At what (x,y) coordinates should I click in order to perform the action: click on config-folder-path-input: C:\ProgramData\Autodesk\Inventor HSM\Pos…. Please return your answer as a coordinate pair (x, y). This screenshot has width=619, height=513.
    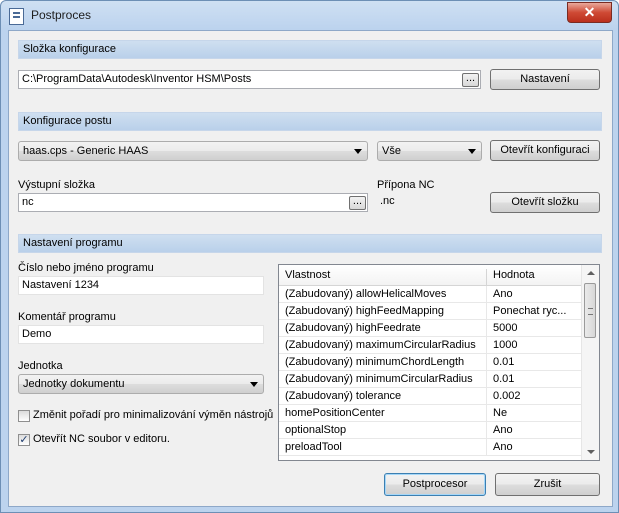
    Looking at the image, I should click on (249, 79).